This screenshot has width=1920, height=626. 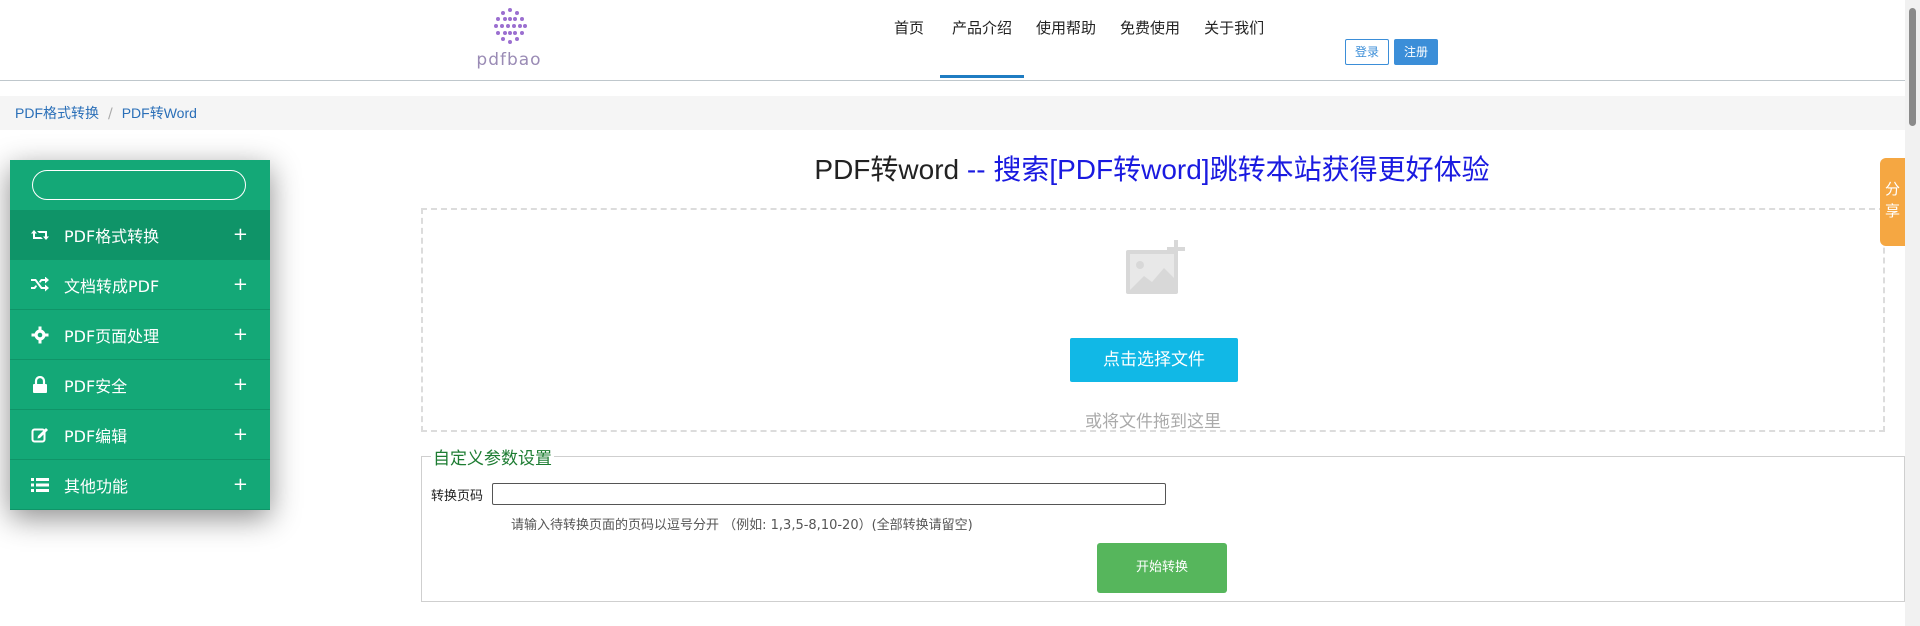 What do you see at coordinates (1153, 422) in the screenshot?
I see `drop-hint-text: 或将文件拖到这里` at bounding box center [1153, 422].